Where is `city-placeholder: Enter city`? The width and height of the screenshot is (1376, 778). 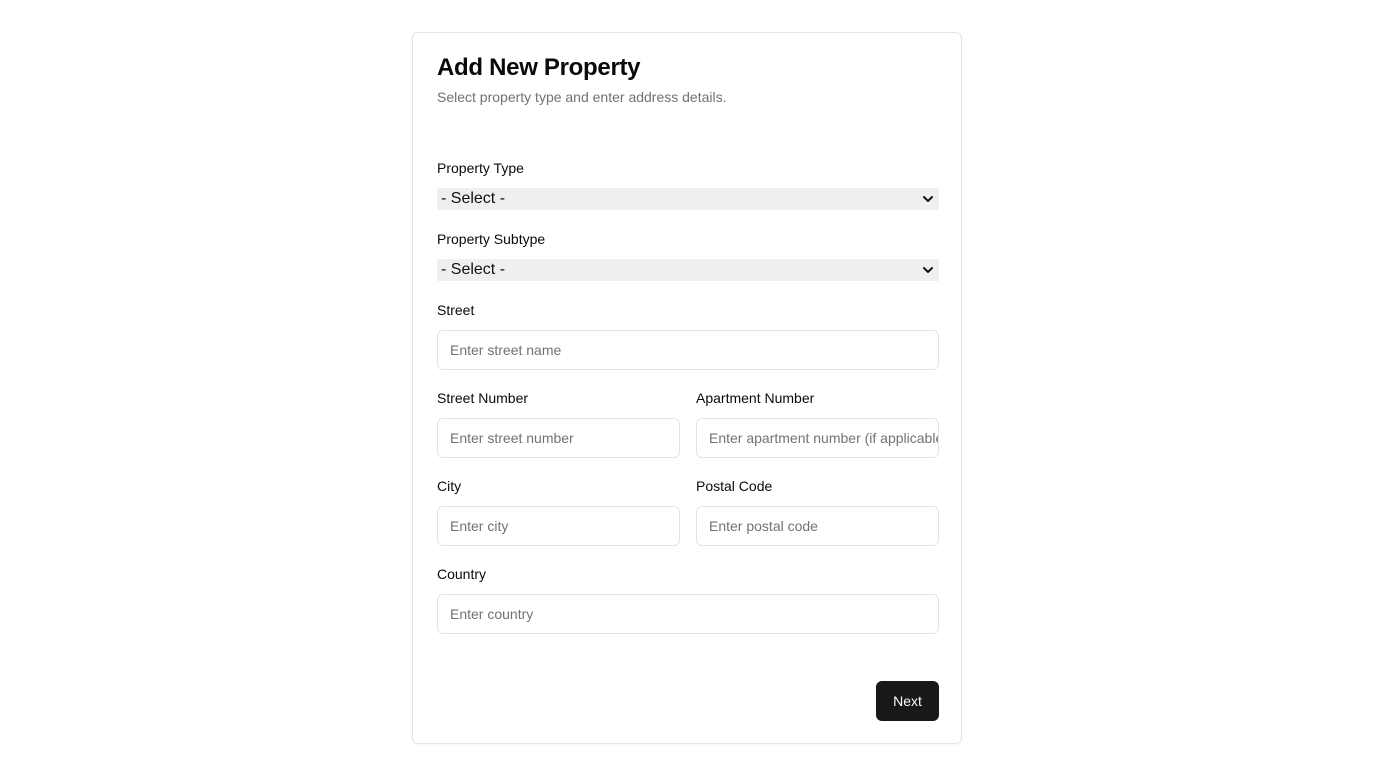
city-placeholder: Enter city is located at coordinates (479, 526).